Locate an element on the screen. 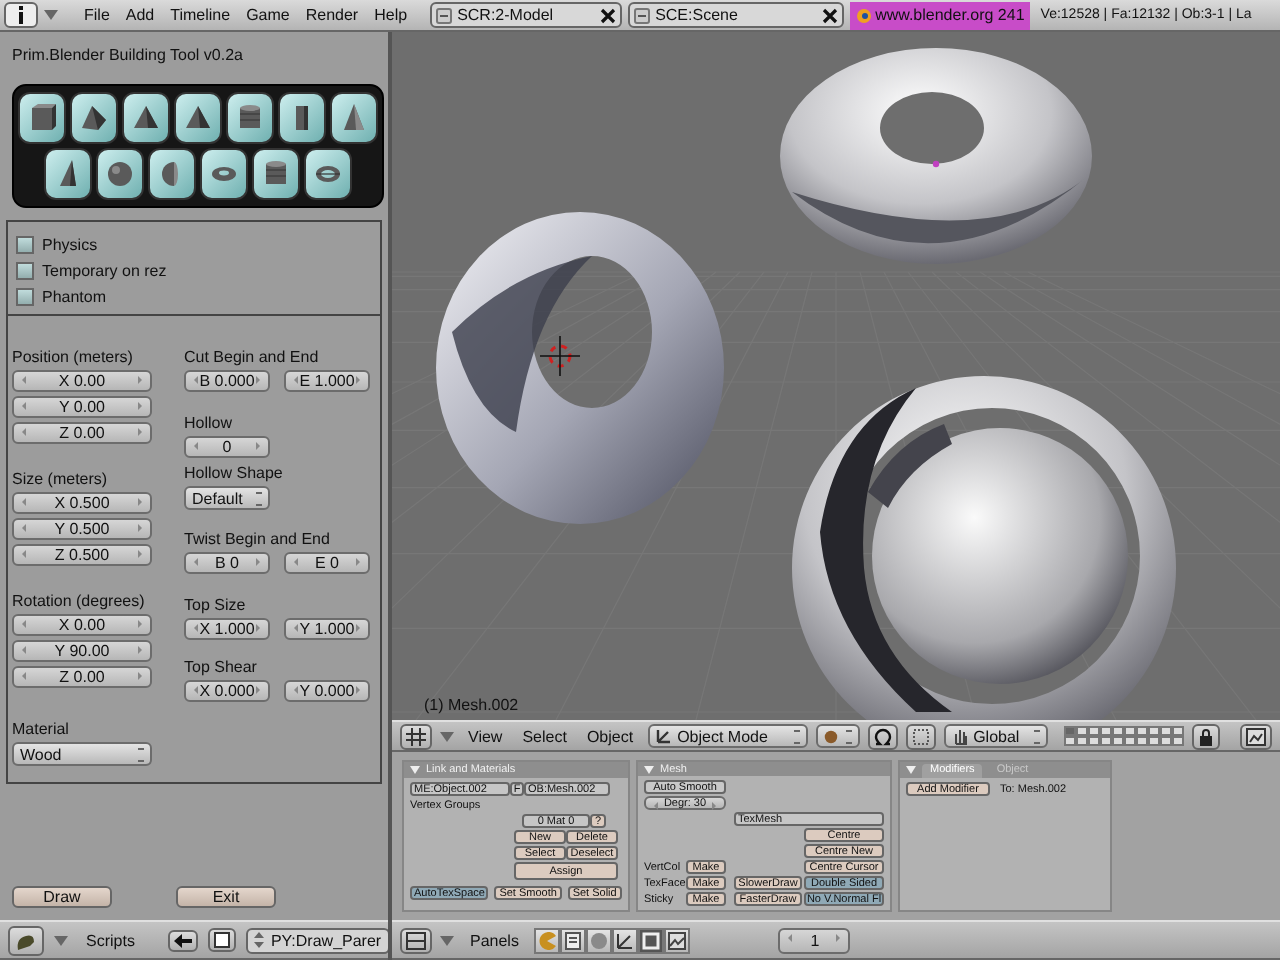  menu-item: Select is located at coordinates (544, 736).